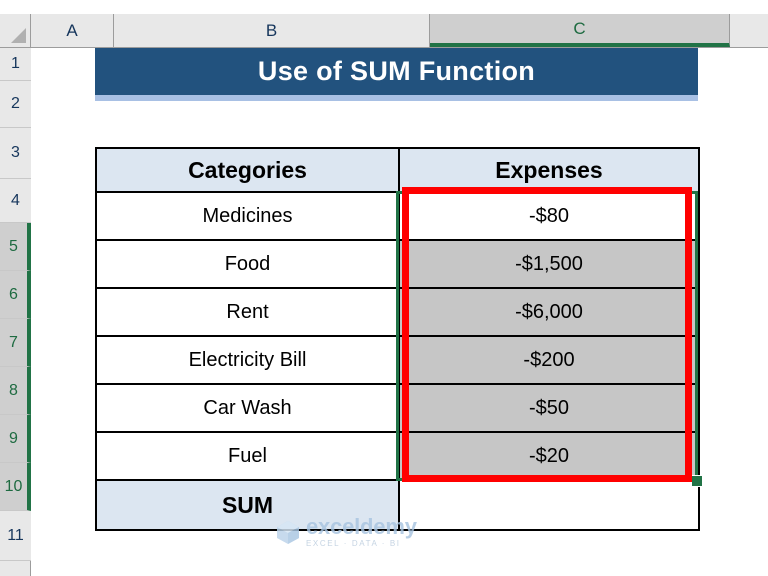  What do you see at coordinates (549, 360) in the screenshot?
I see `cell-expense-electricity-bill: -$200` at bounding box center [549, 360].